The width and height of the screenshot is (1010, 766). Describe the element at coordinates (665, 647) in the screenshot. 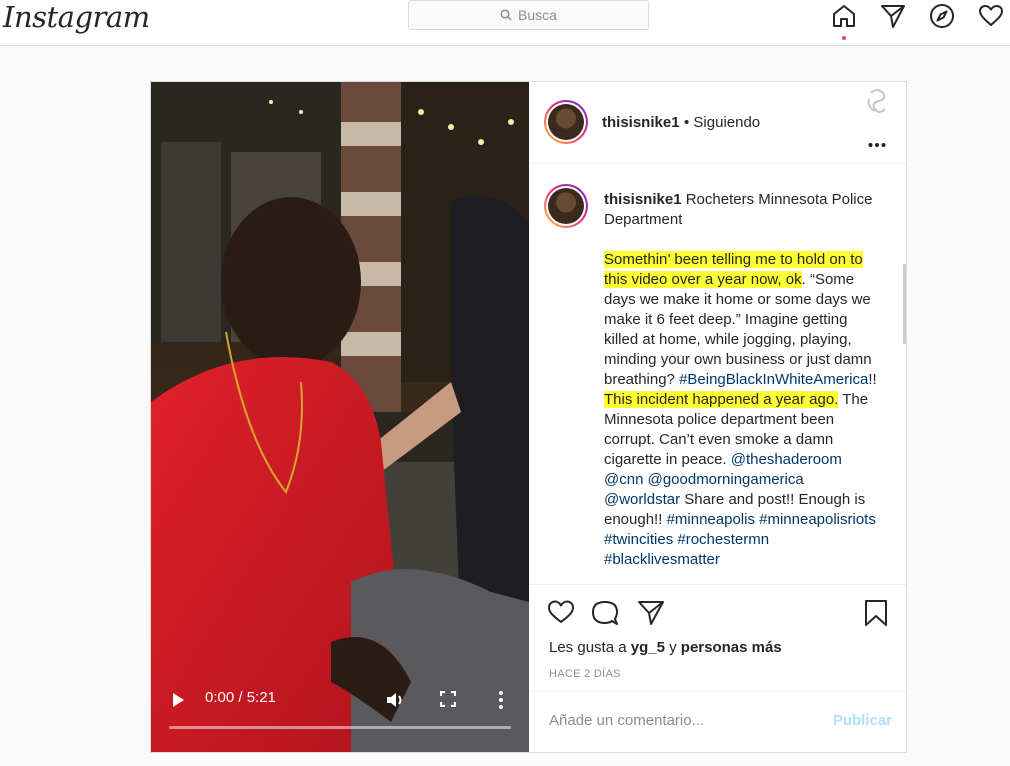

I see `likes-summary: Les gusta a yg_5 y personas más` at that location.